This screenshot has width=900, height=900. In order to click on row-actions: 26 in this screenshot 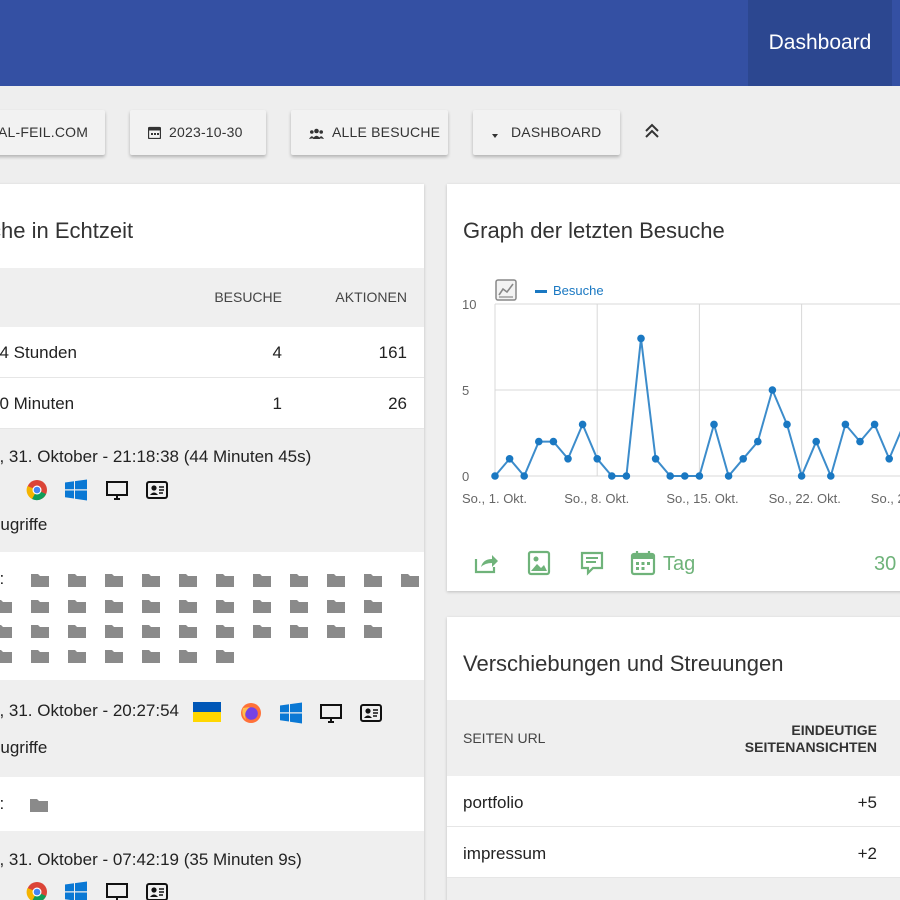, I will do `click(397, 403)`.